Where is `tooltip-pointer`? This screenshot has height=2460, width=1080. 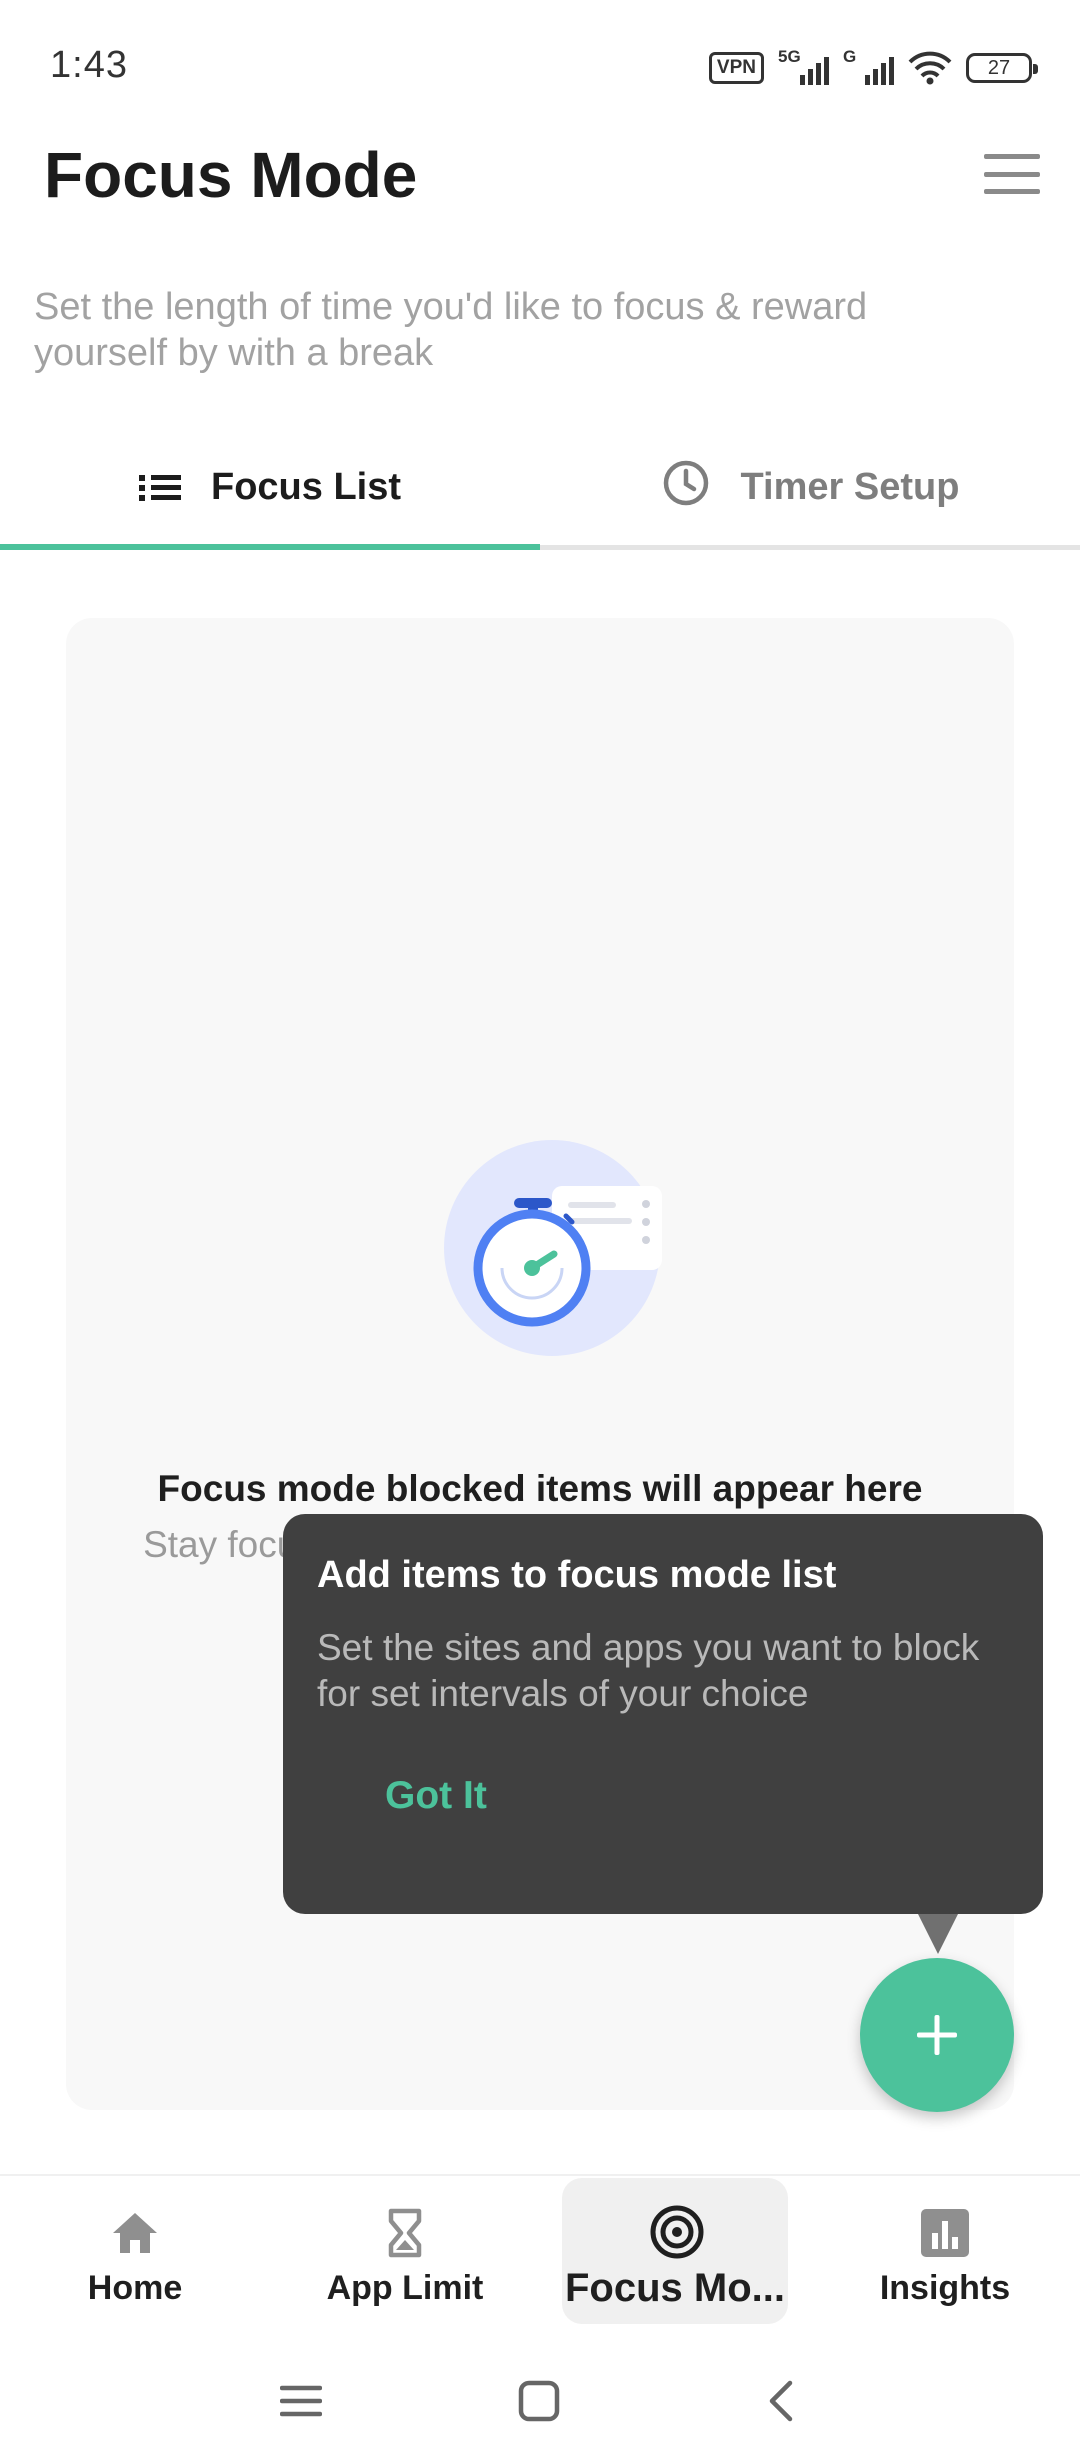
tooltip-pointer is located at coordinates (938, 1934).